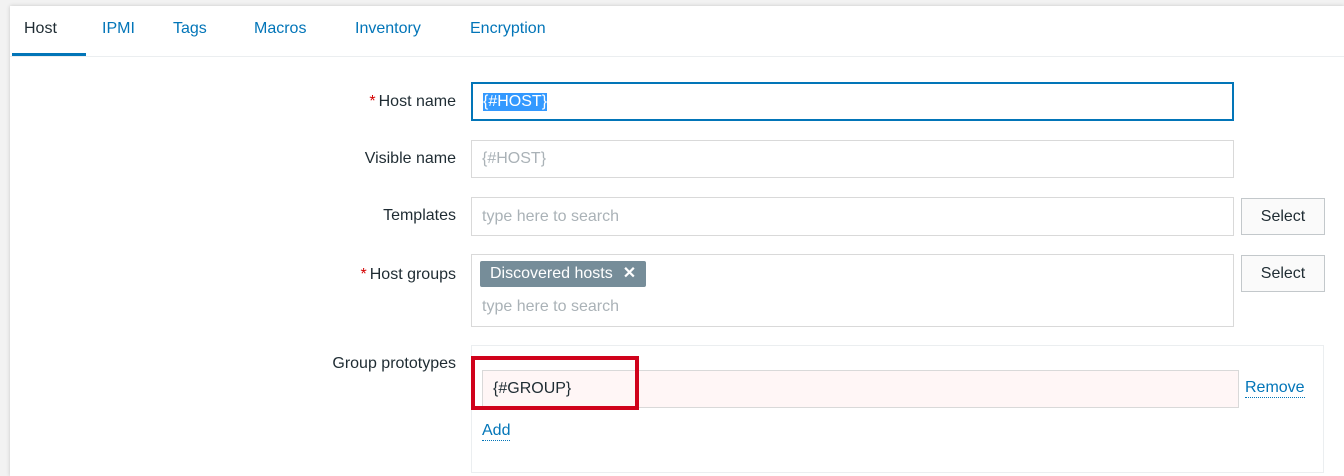 The height and width of the screenshot is (476, 1344). I want to click on host-groups-placeholder: type here to search, so click(550, 306).